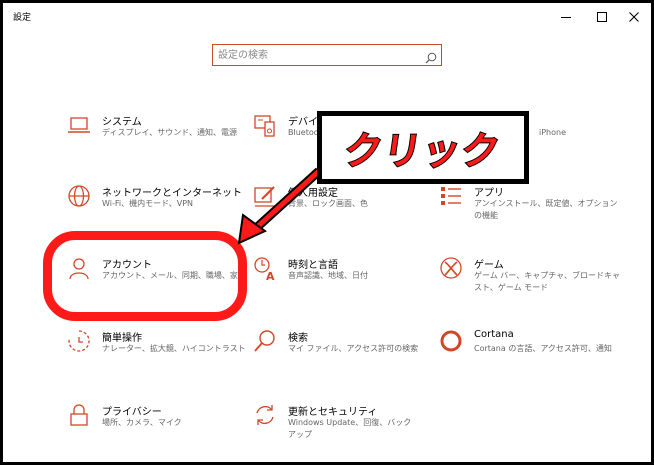 Image resolution: width=654 pixels, height=465 pixels. I want to click on annotation-arrow, so click(280, 206).